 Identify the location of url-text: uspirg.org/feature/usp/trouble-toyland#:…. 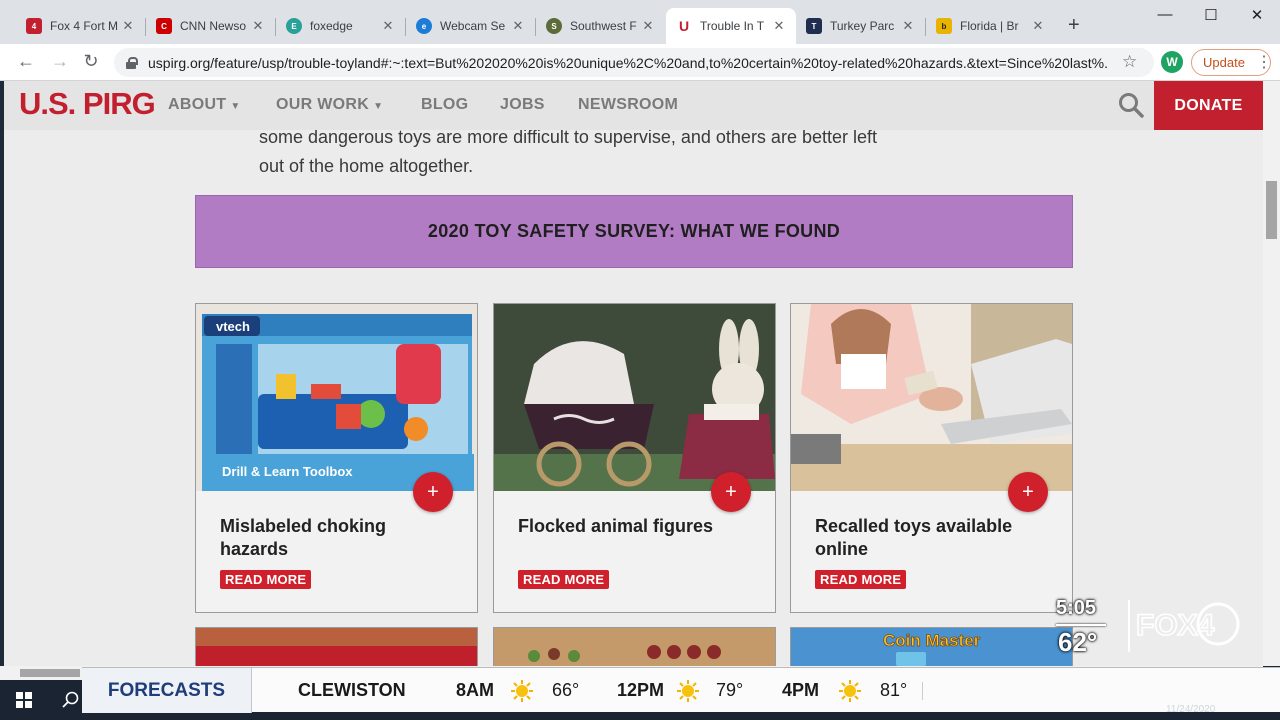
(628, 62).